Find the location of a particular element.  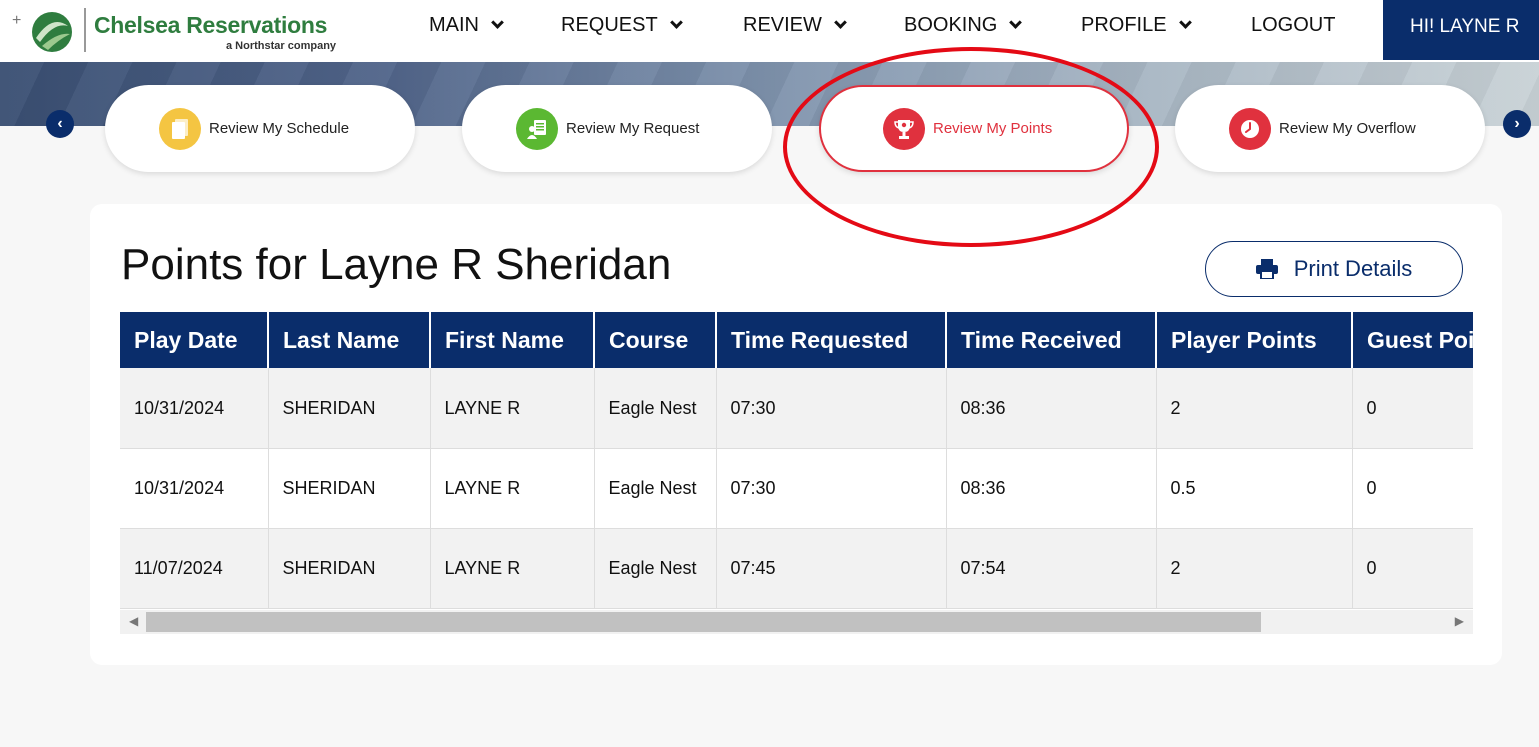

column-header: Time Received is located at coordinates (1051, 340).